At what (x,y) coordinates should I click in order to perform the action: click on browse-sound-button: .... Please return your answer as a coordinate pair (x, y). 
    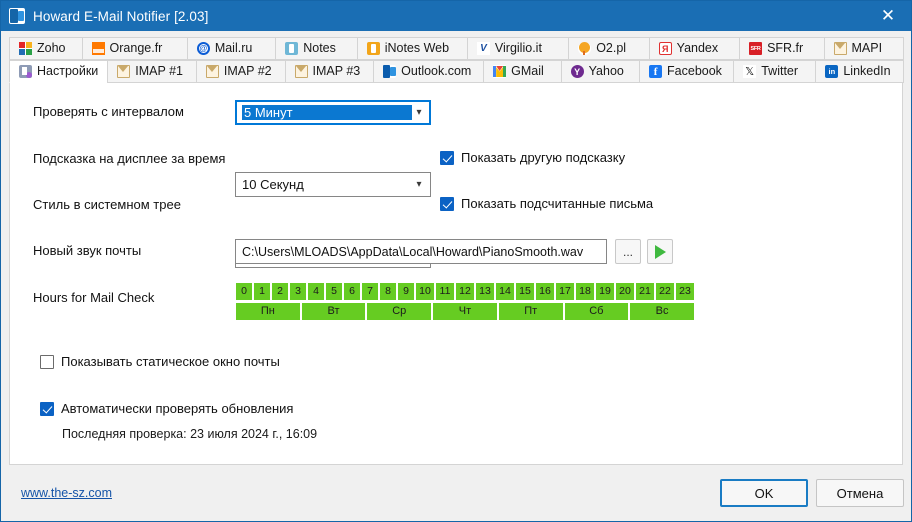
    Looking at the image, I should click on (628, 251).